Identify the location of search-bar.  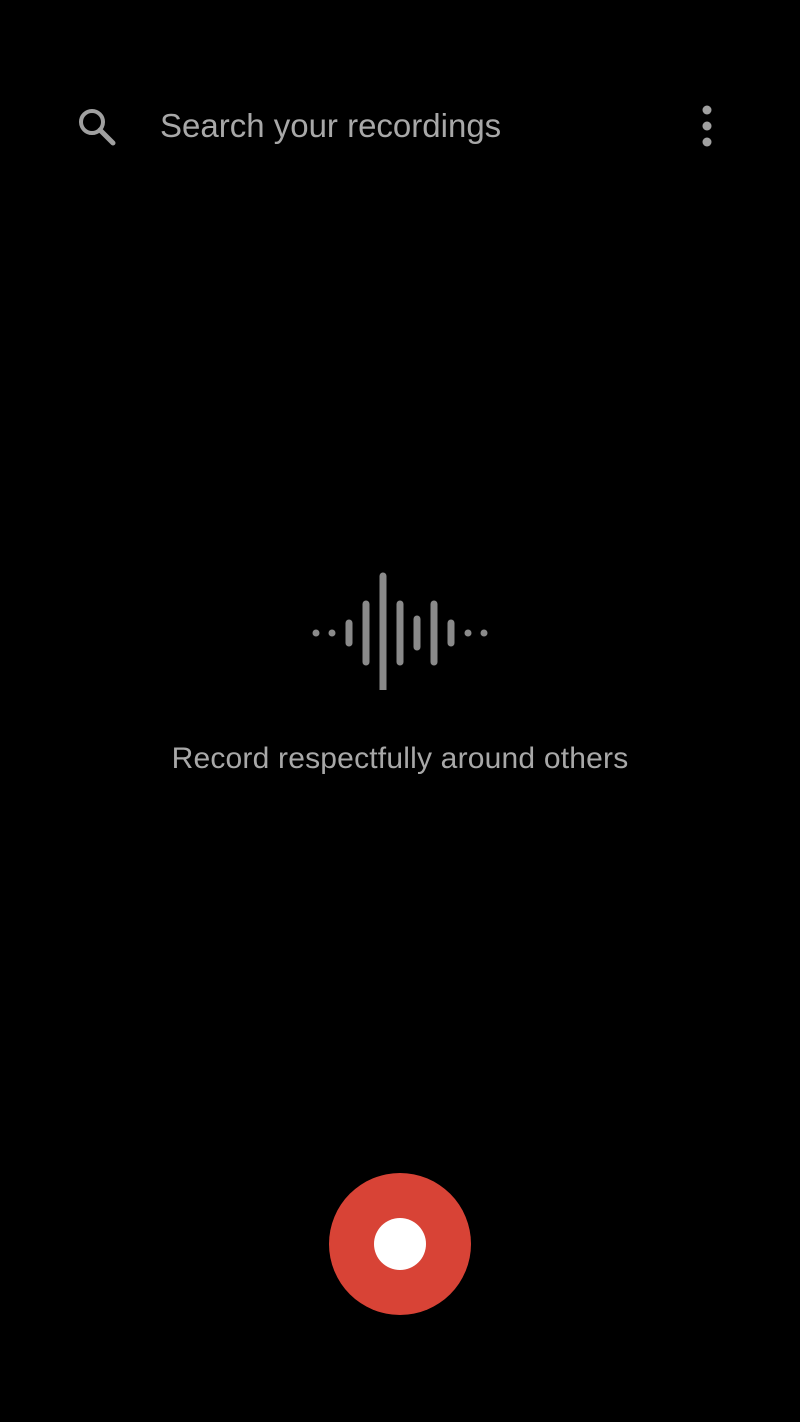
(400, 126).